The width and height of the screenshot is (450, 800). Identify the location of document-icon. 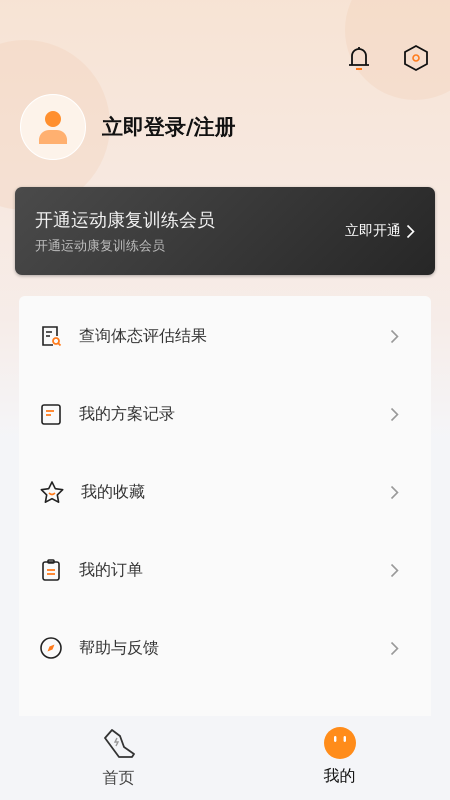
(51, 414).